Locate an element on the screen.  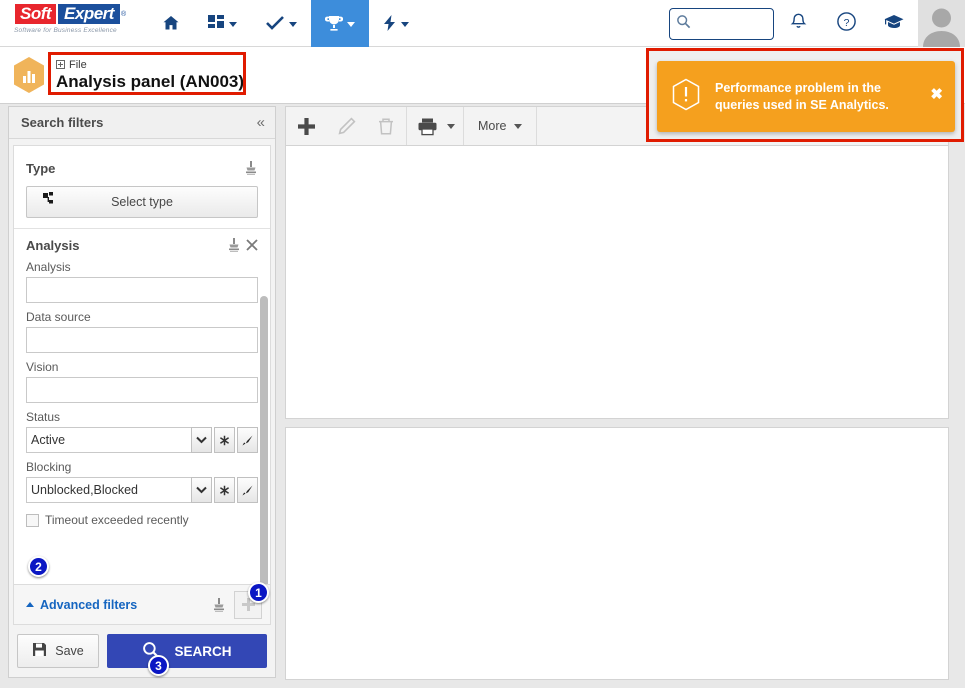
filter-type-label: Type is located at coordinates (41, 168).